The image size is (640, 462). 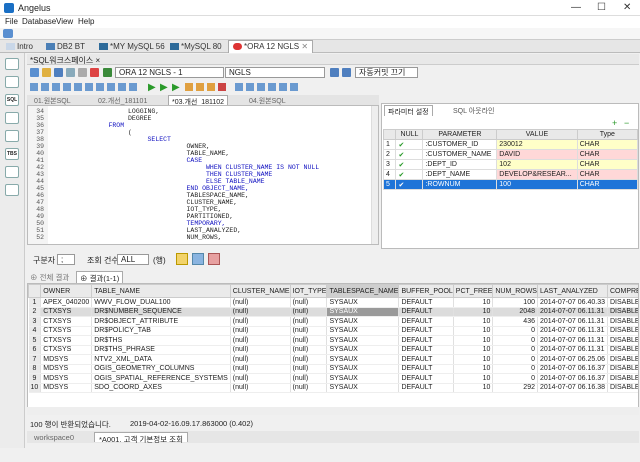 What do you see at coordinates (46, 72) in the screenshot?
I see `open-icon` at bounding box center [46, 72].